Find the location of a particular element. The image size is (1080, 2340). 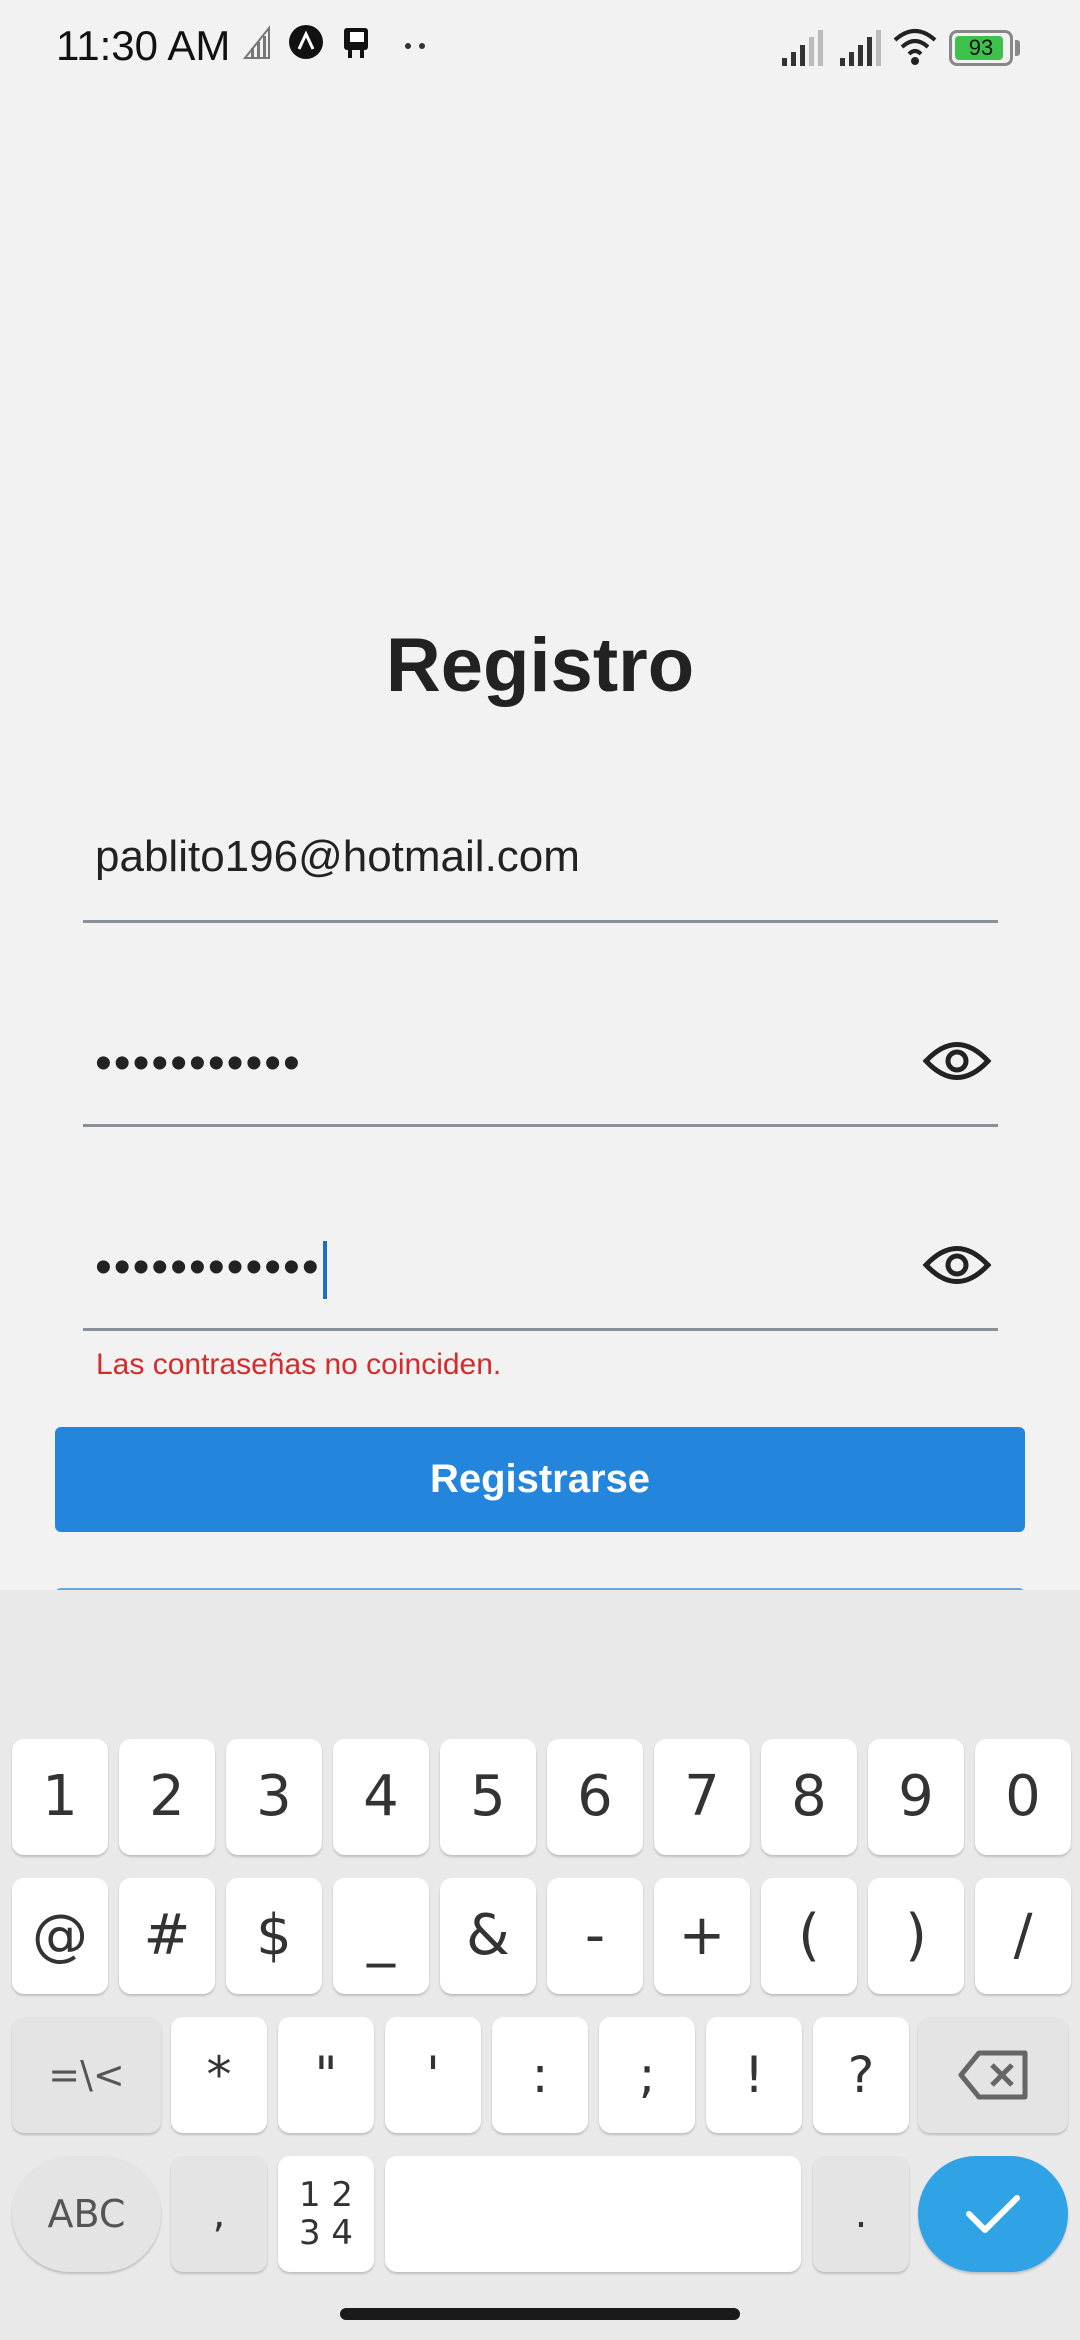

key-period: . is located at coordinates (861, 2214).